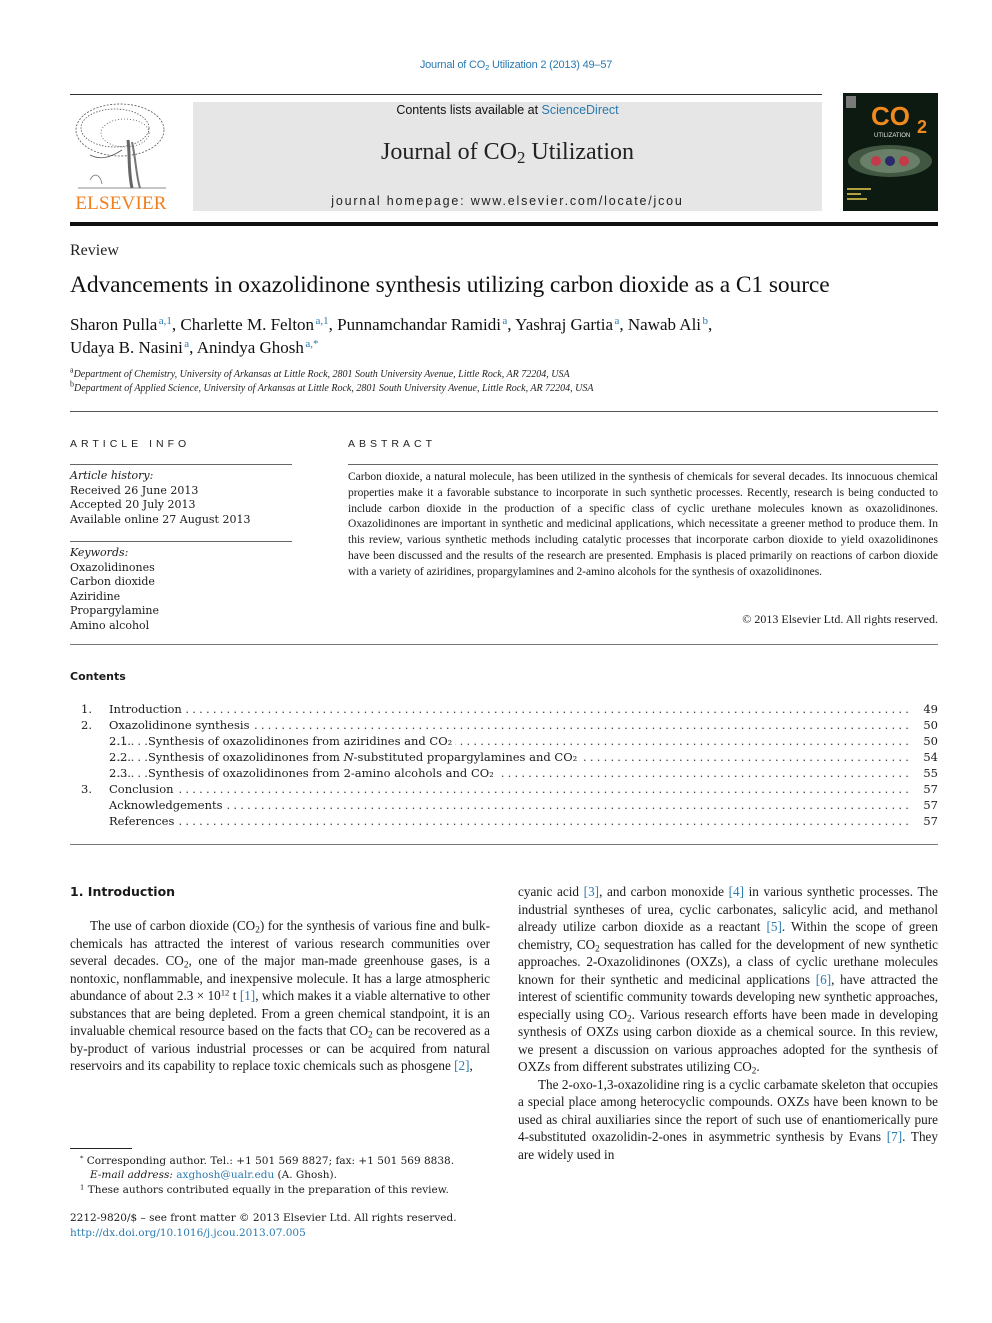 The image size is (992, 1323). I want to click on journal-cover: CO 2 UTILIZATION, so click(890, 152).